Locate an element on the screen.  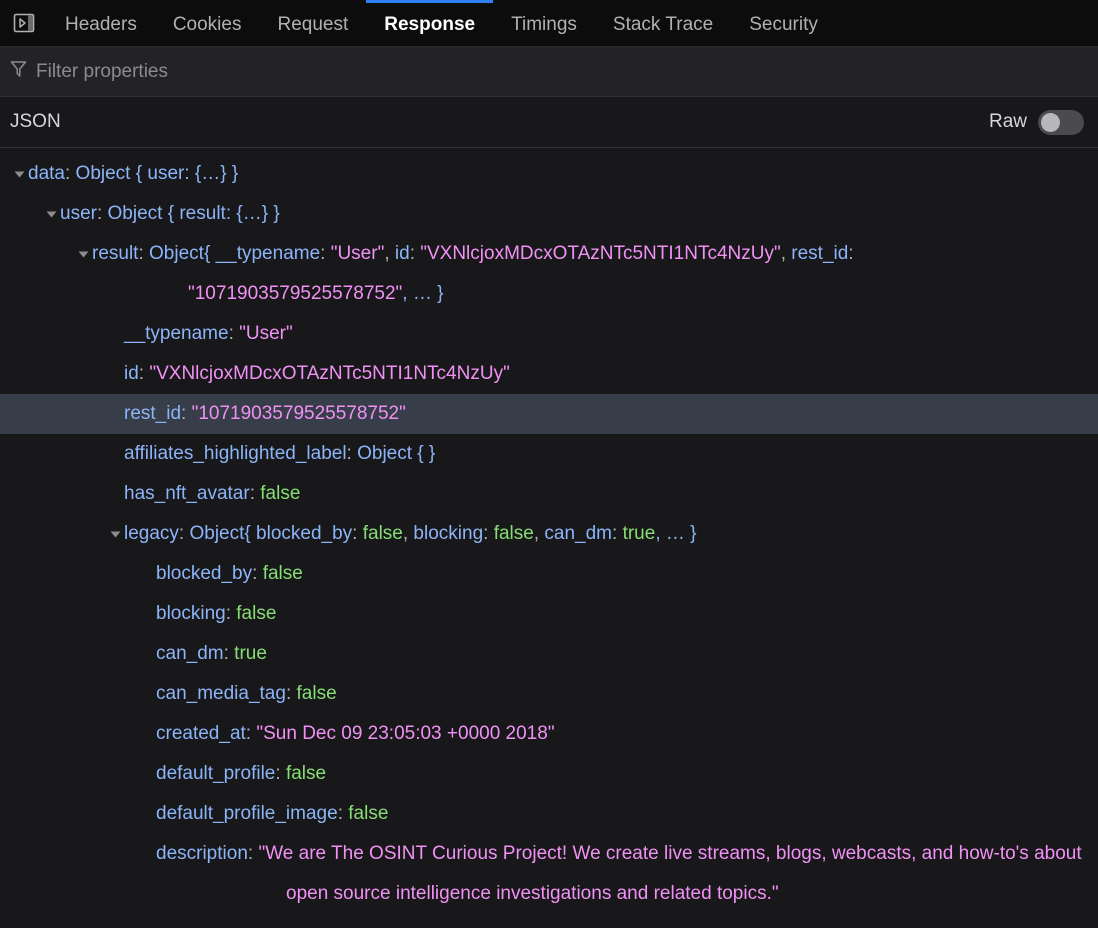
tree-row-content: can_media_tag: false is located at coordinates (246, 693).